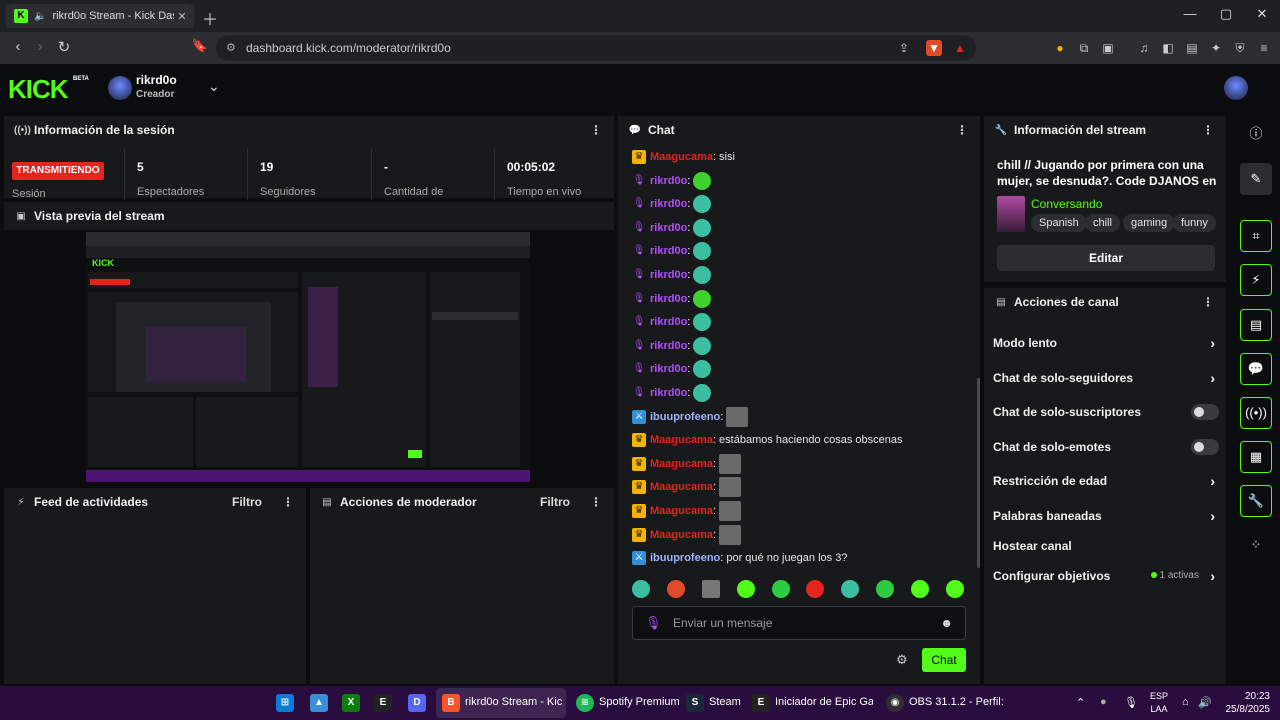 Image resolution: width=1280 pixels, height=720 pixels. What do you see at coordinates (1216, 48) in the screenshot?
I see `leo-ai-icon: ✦` at bounding box center [1216, 48].